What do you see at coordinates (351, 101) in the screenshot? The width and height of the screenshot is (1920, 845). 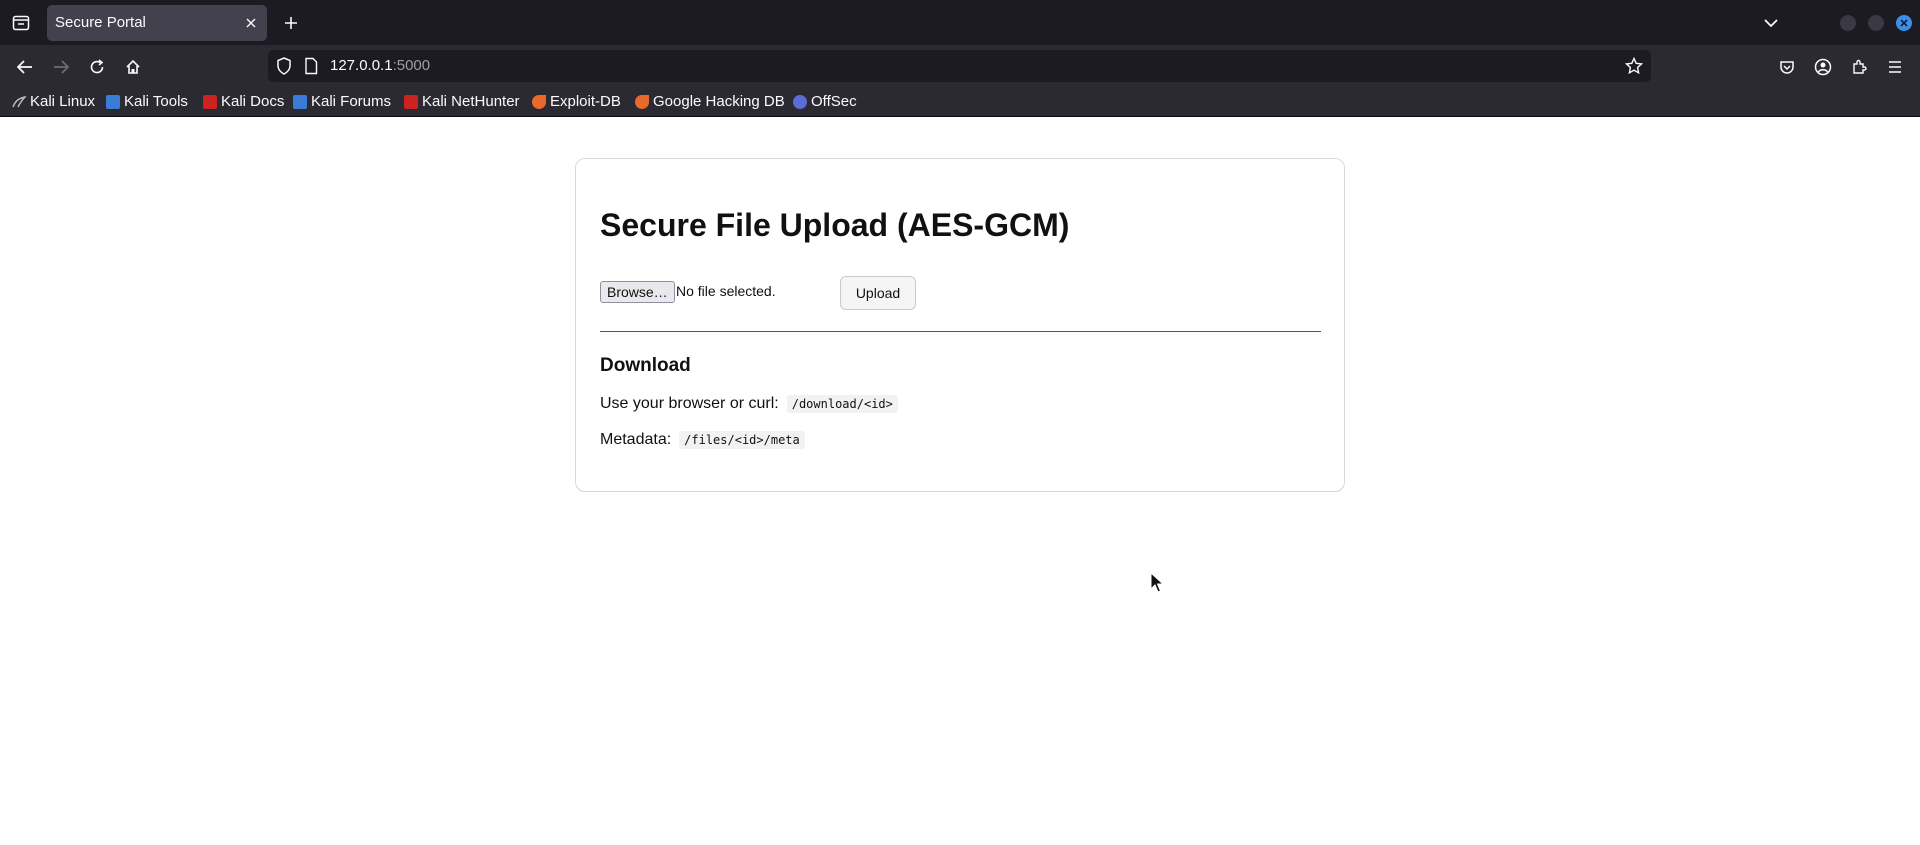 I see `bookmark-label: Kali Forums` at bounding box center [351, 101].